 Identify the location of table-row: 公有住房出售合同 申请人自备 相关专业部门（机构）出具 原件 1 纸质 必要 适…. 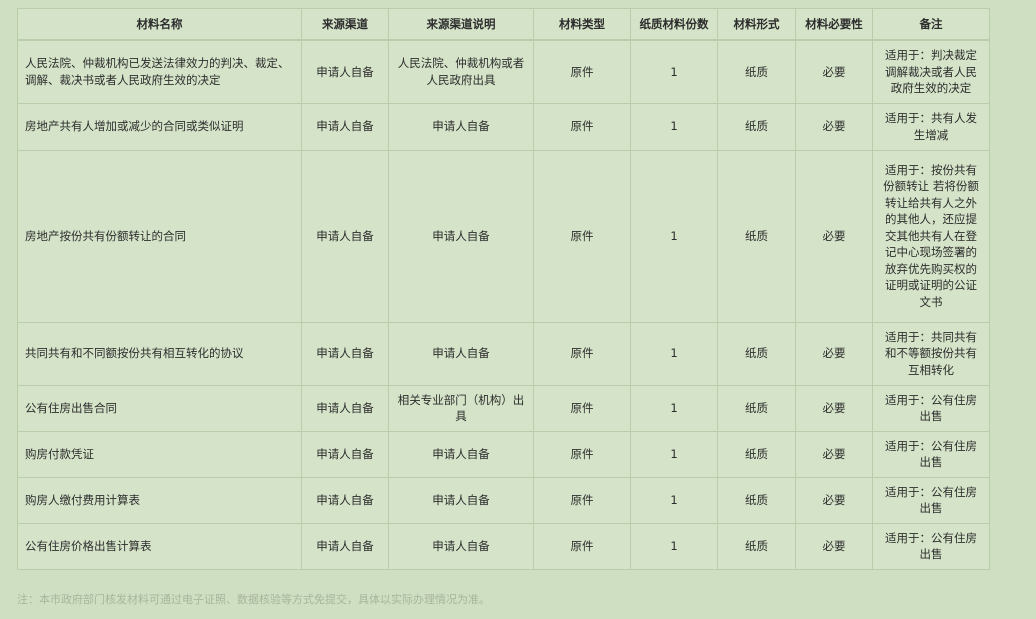
(503, 408).